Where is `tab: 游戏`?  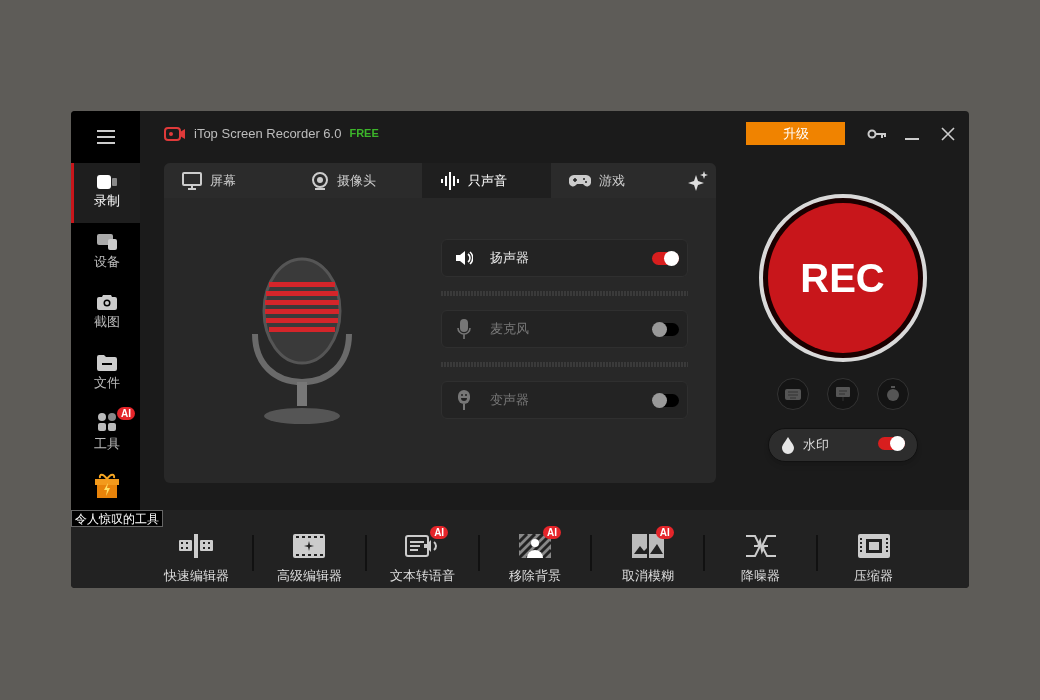
tab: 游戏 is located at coordinates (615, 180).